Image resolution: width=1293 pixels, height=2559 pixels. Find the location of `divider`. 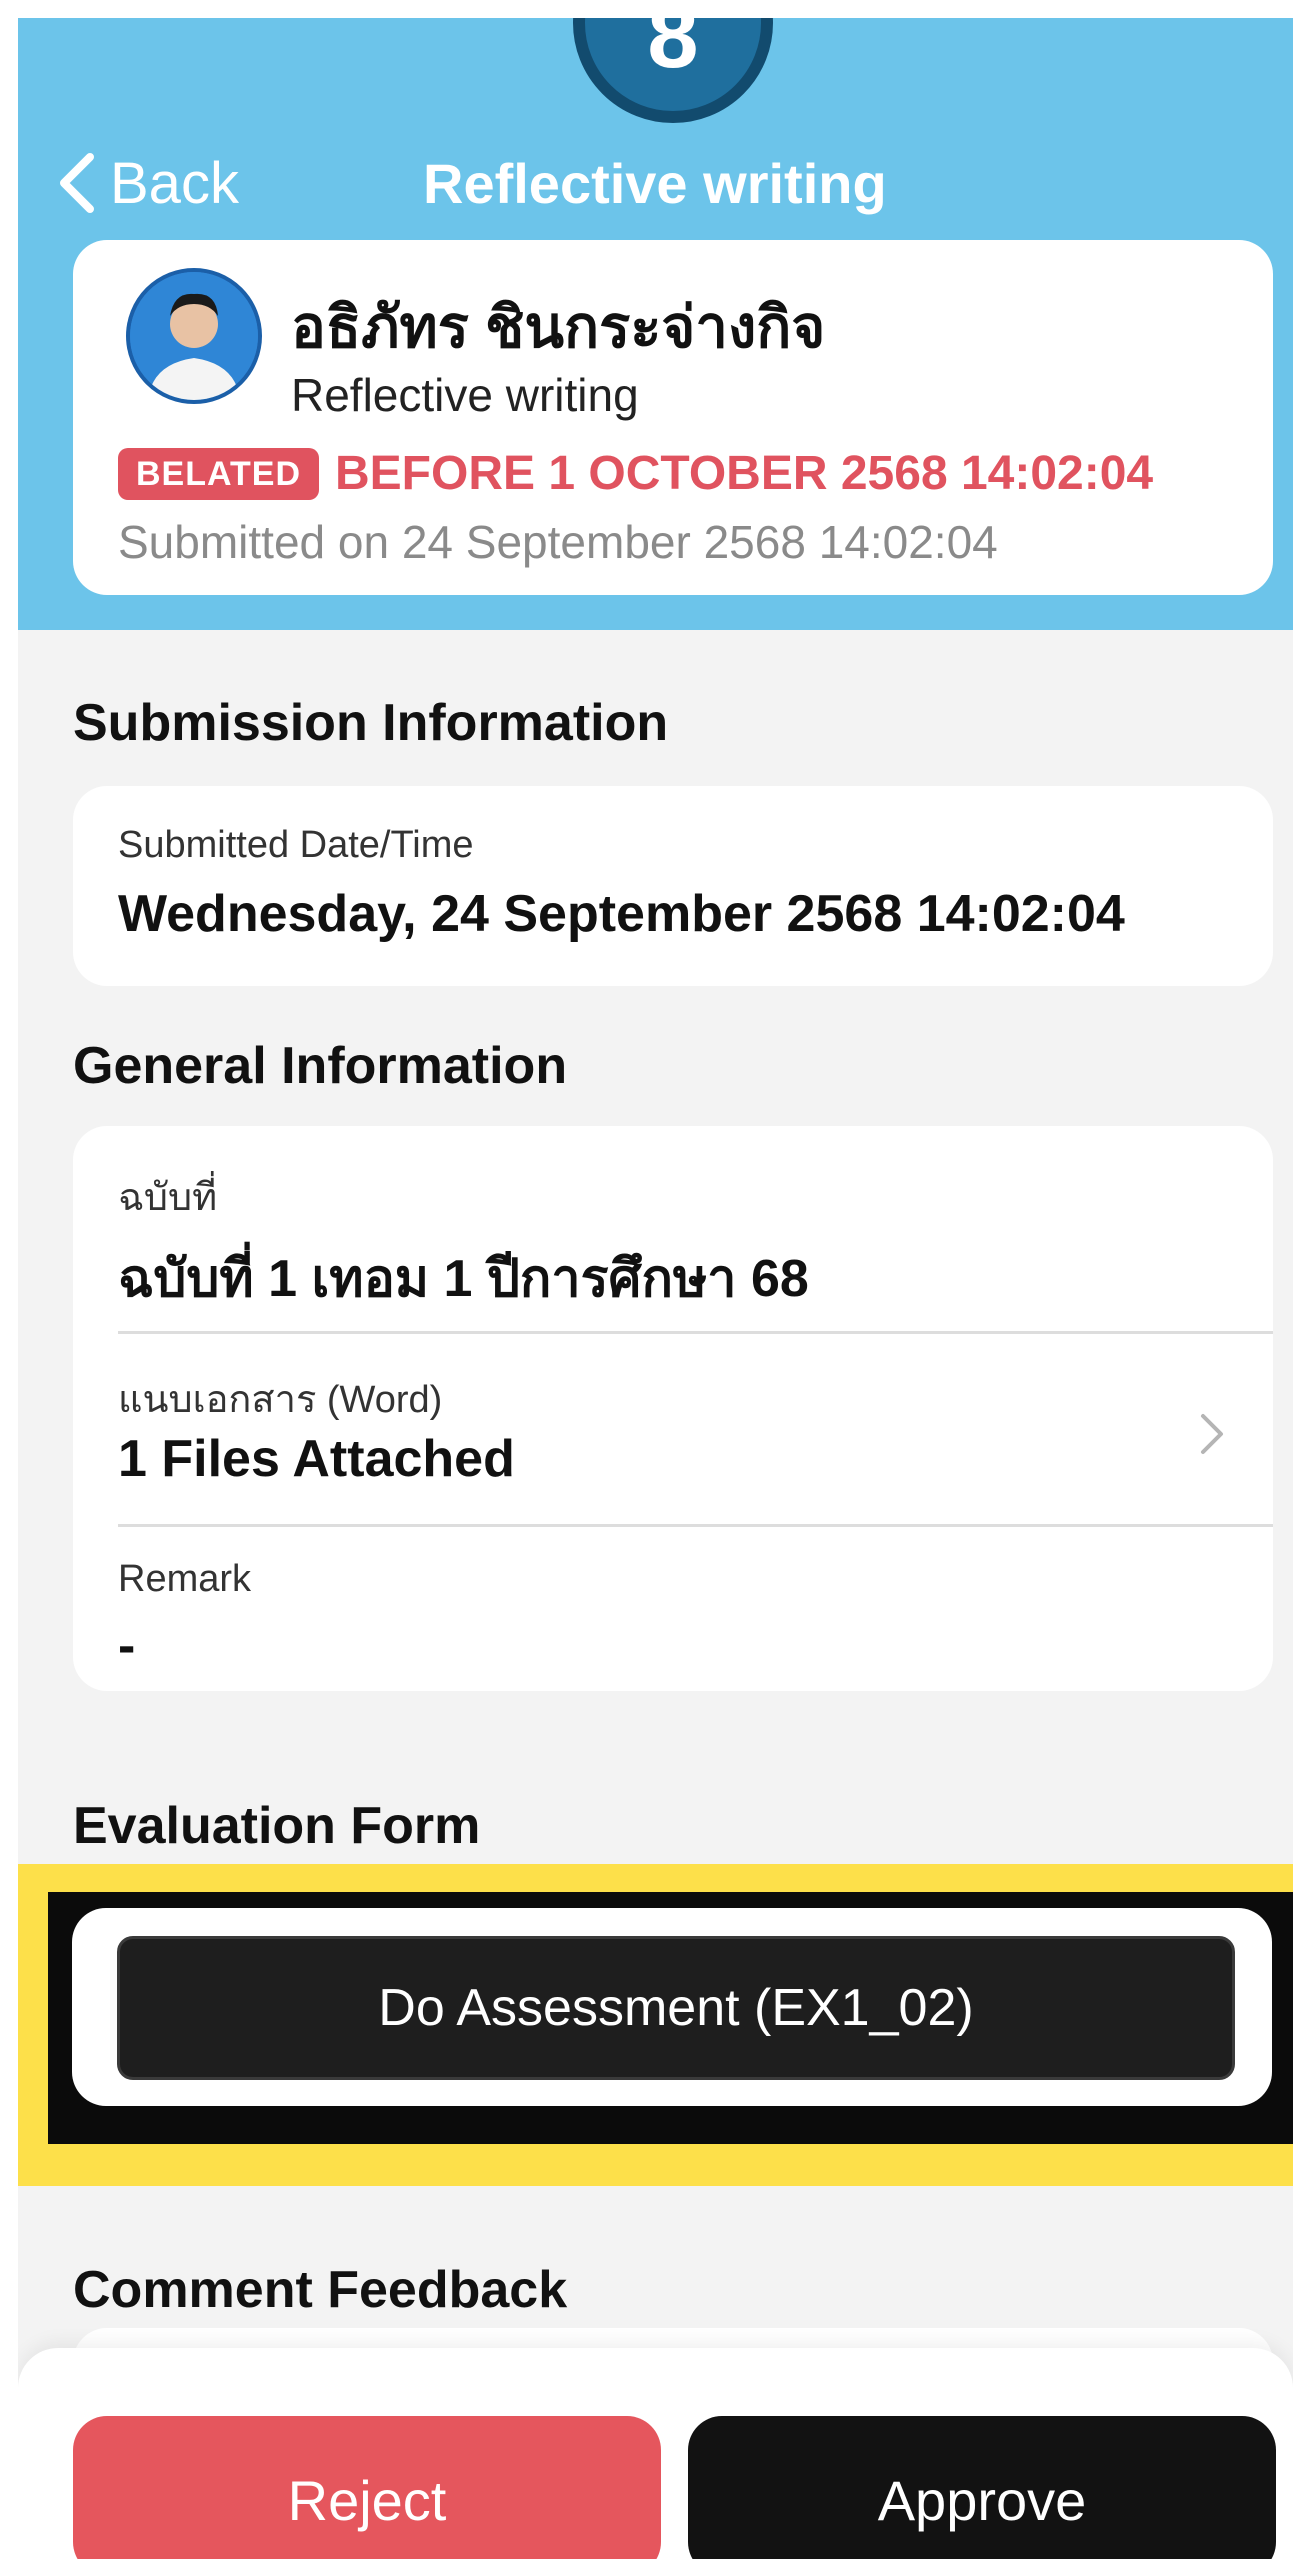

divider is located at coordinates (695, 1525).